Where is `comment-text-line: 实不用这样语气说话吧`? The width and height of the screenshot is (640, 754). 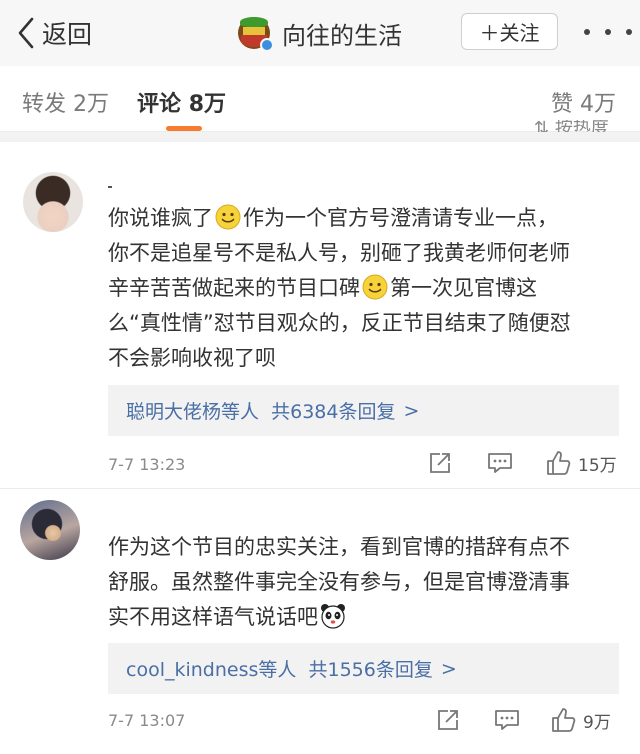
comment-text-line: 实不用这样语气说话吧 is located at coordinates (228, 617).